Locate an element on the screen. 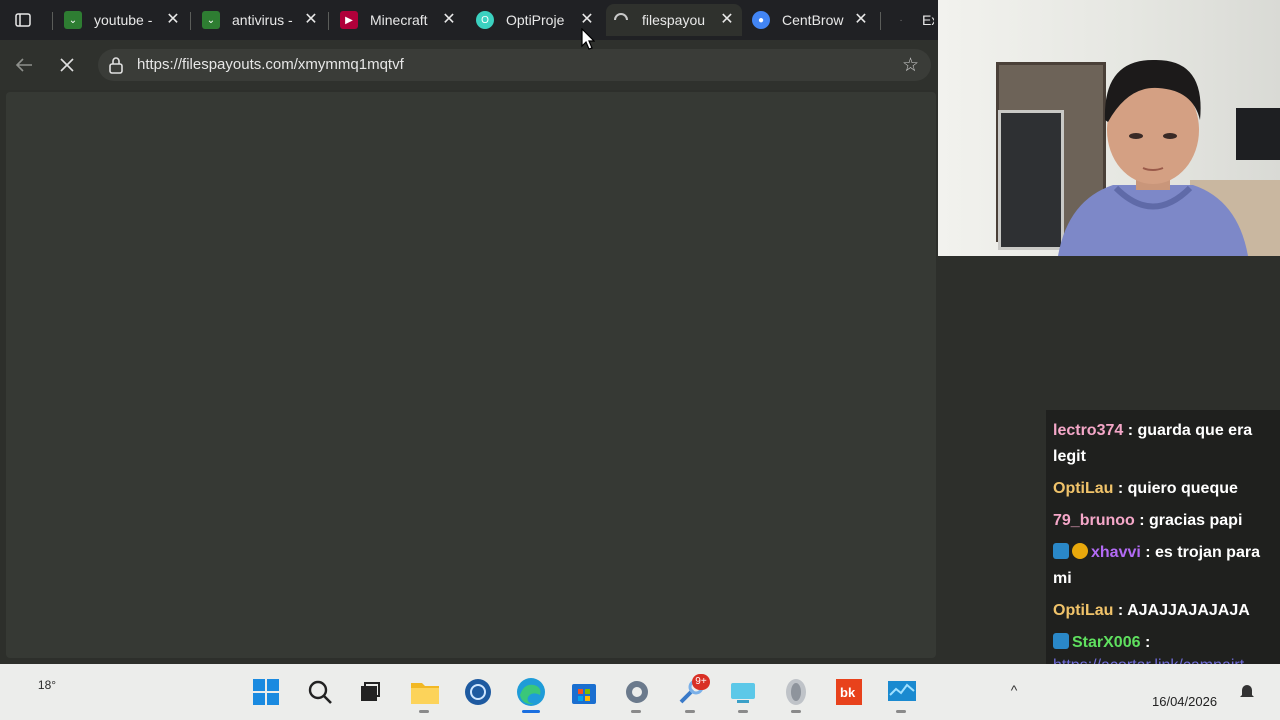  chat-text: quiero queque is located at coordinates (1182, 488).